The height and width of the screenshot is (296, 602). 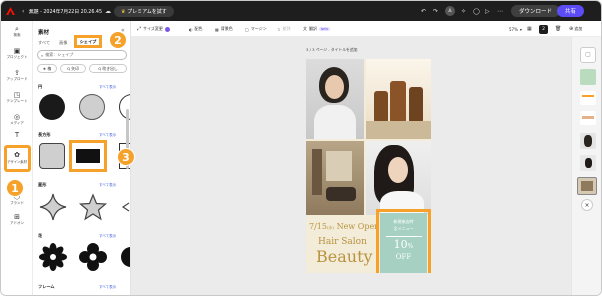 What do you see at coordinates (331, 50) in the screenshot?
I see `page-label: 3 / 3 ページ - タイトルを追加` at bounding box center [331, 50].